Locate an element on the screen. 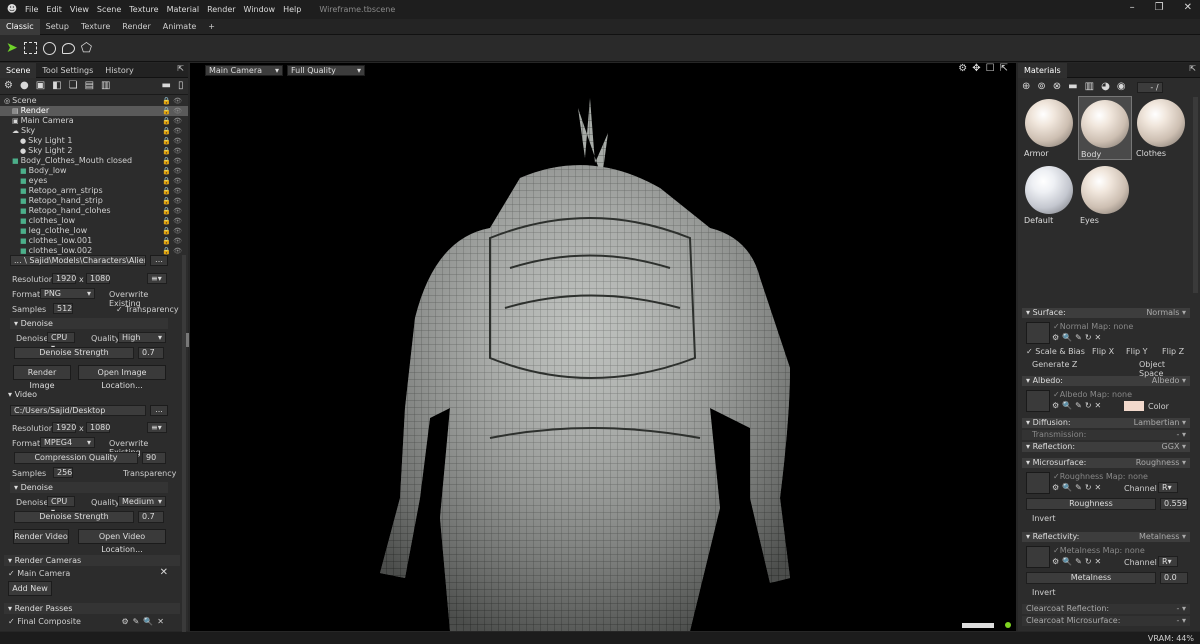 This screenshot has height=644, width=1200. samples-field: 512 is located at coordinates (63, 308).